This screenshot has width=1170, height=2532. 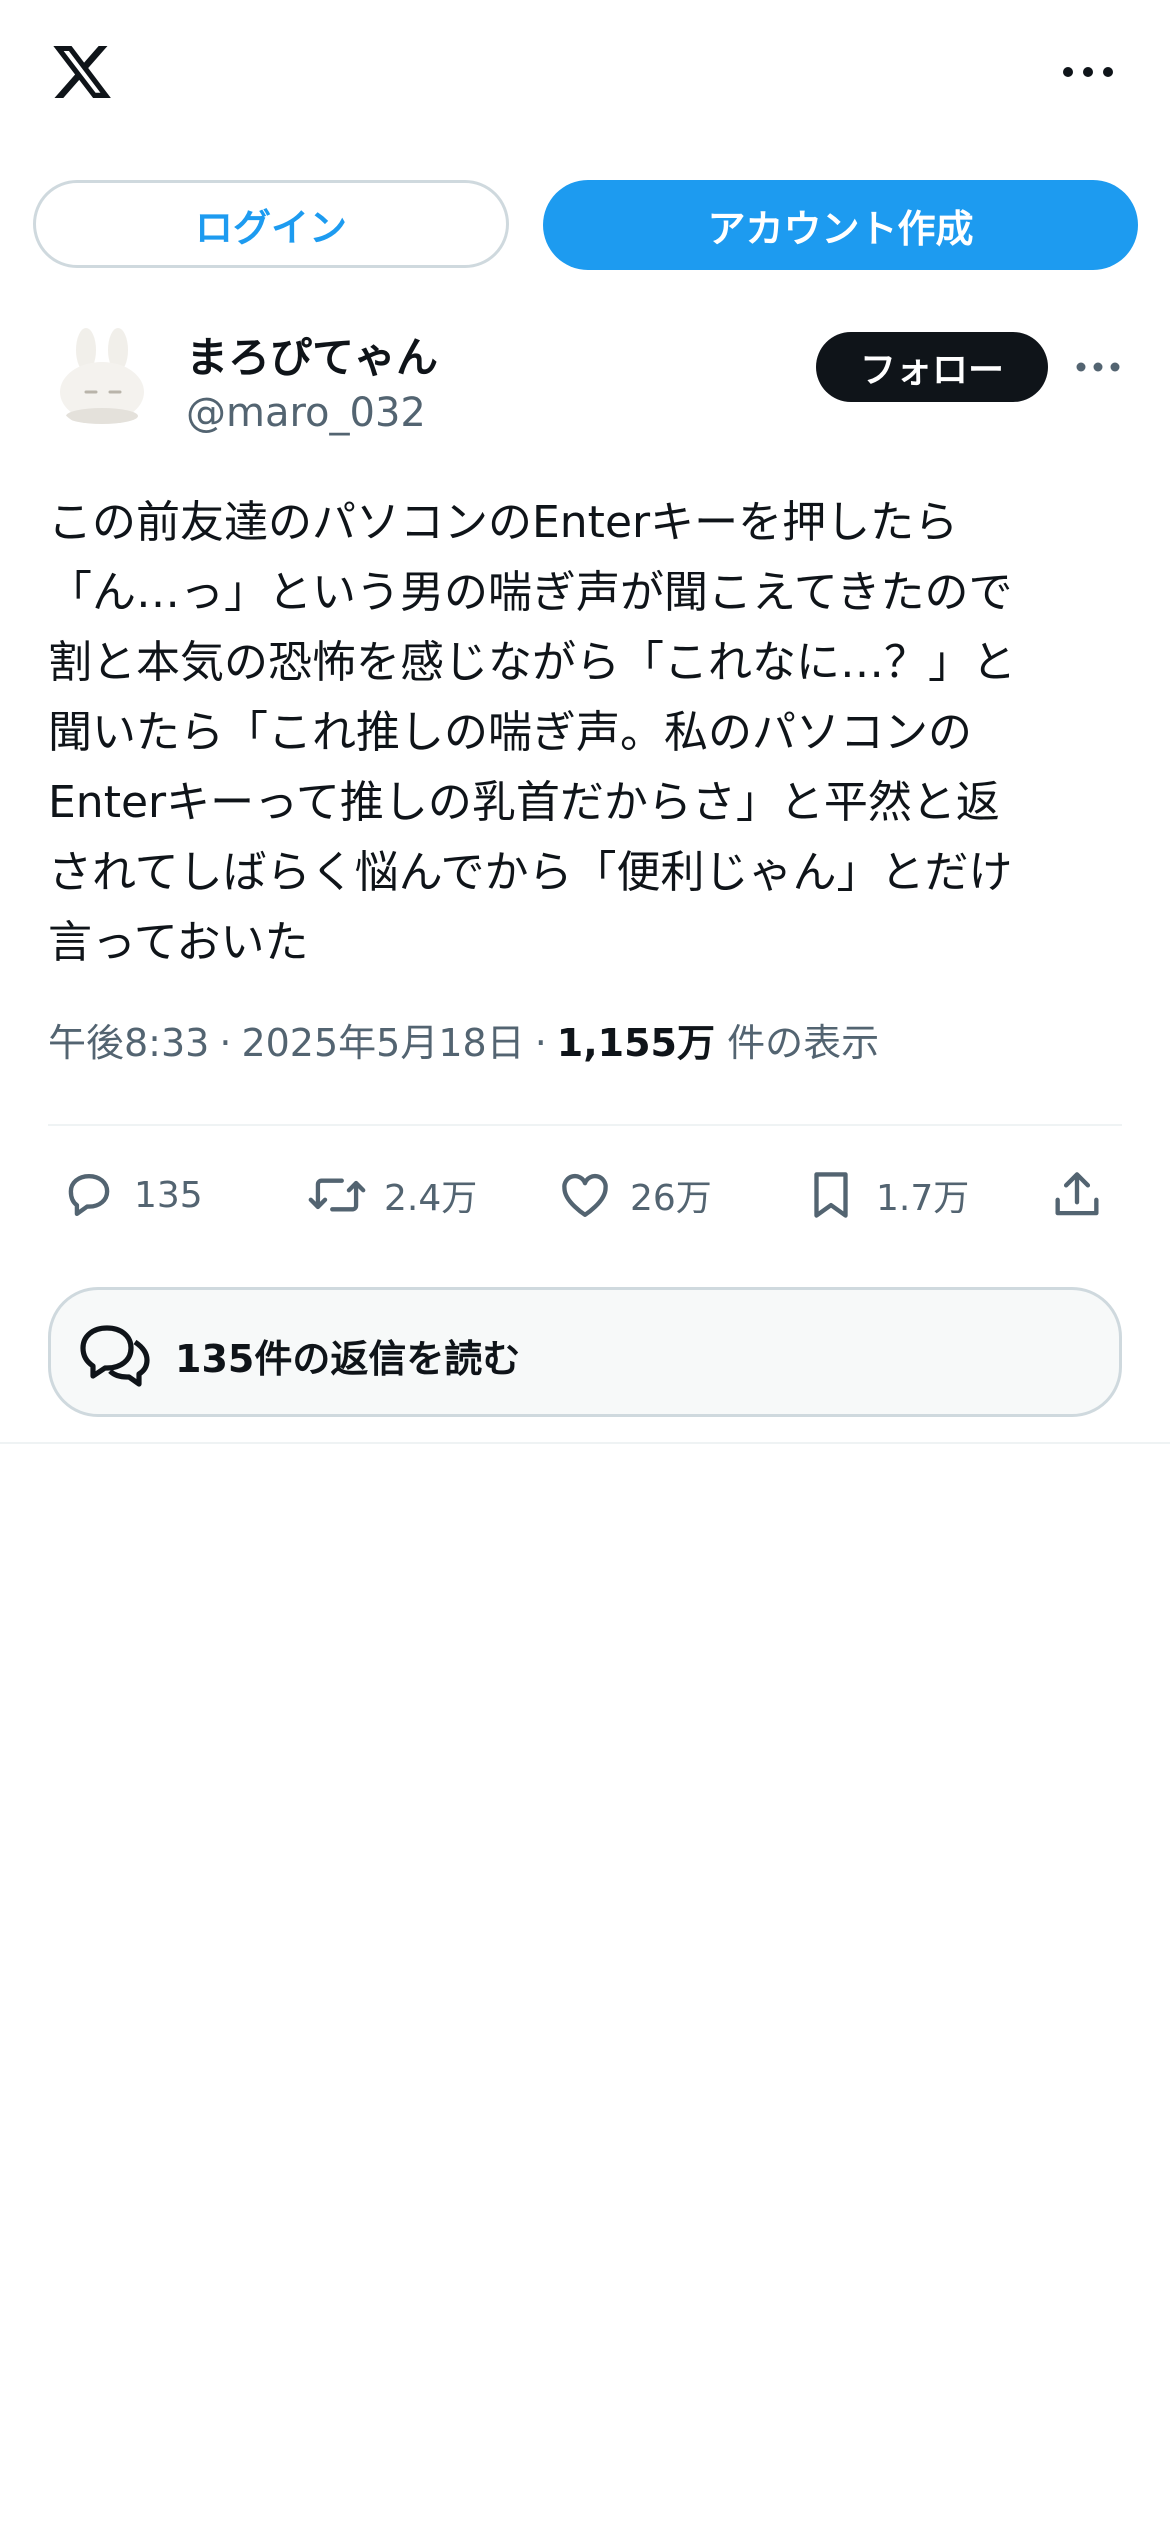 I want to click on avatar, so click(x=103, y=375).